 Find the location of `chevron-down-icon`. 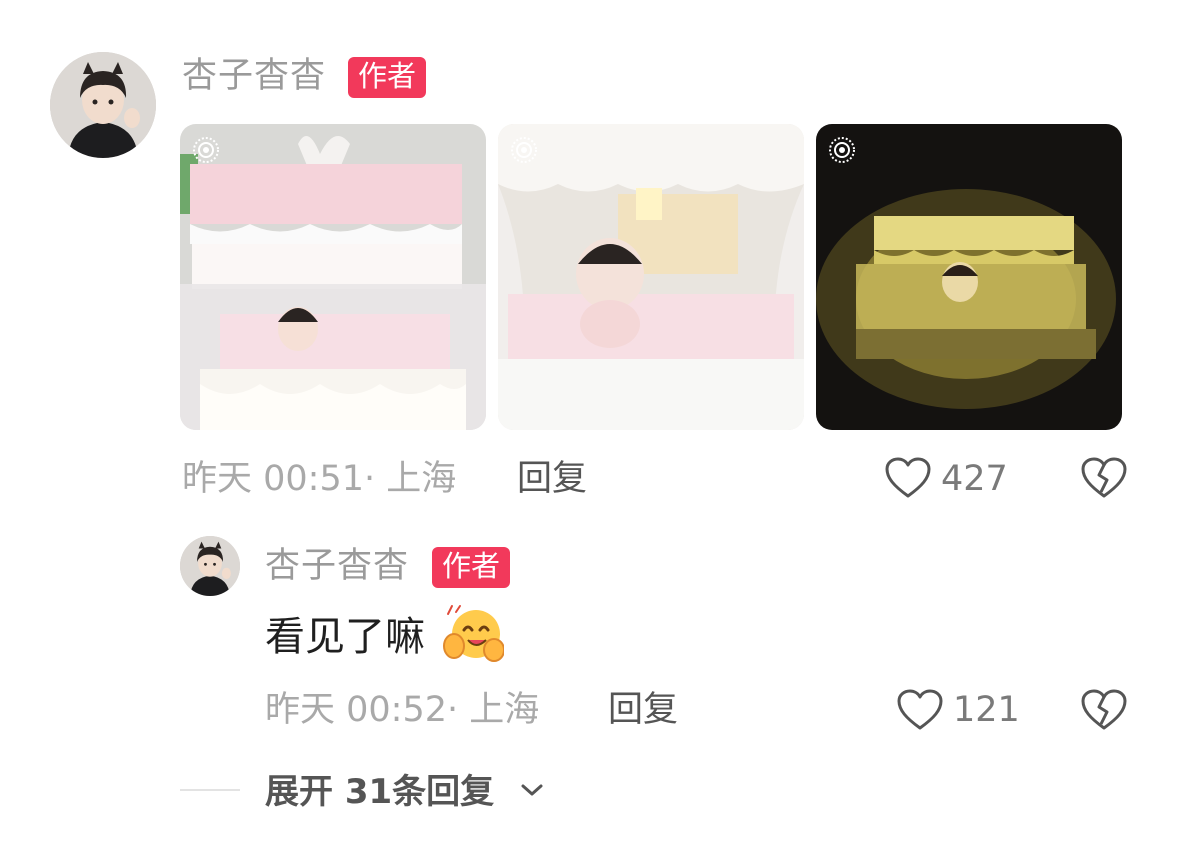

chevron-down-icon is located at coordinates (532, 790).